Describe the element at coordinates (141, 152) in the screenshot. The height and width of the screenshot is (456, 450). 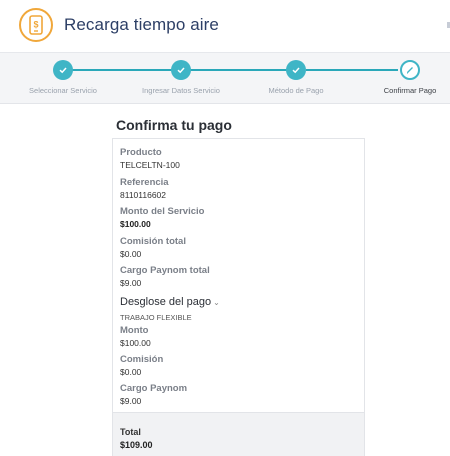
I see `field-label: Producto` at that location.